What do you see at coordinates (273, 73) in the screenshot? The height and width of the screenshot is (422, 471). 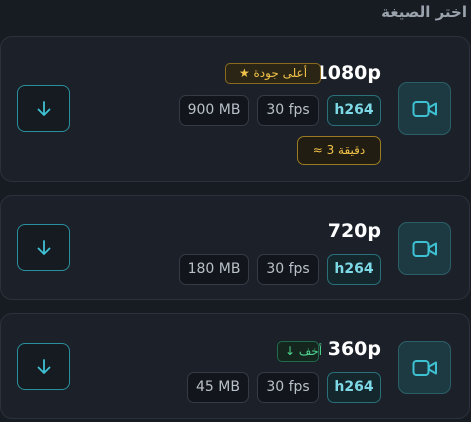 I see `best-quality-badge: ★ أعلى جودة` at bounding box center [273, 73].